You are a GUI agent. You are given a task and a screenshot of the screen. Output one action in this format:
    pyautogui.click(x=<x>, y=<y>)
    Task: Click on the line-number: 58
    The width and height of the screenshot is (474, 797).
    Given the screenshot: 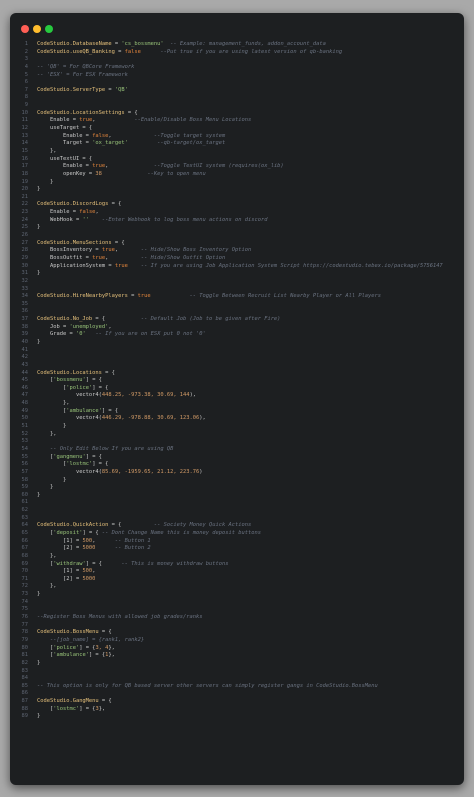 What is the action you would take?
    pyautogui.click(x=25, y=479)
    